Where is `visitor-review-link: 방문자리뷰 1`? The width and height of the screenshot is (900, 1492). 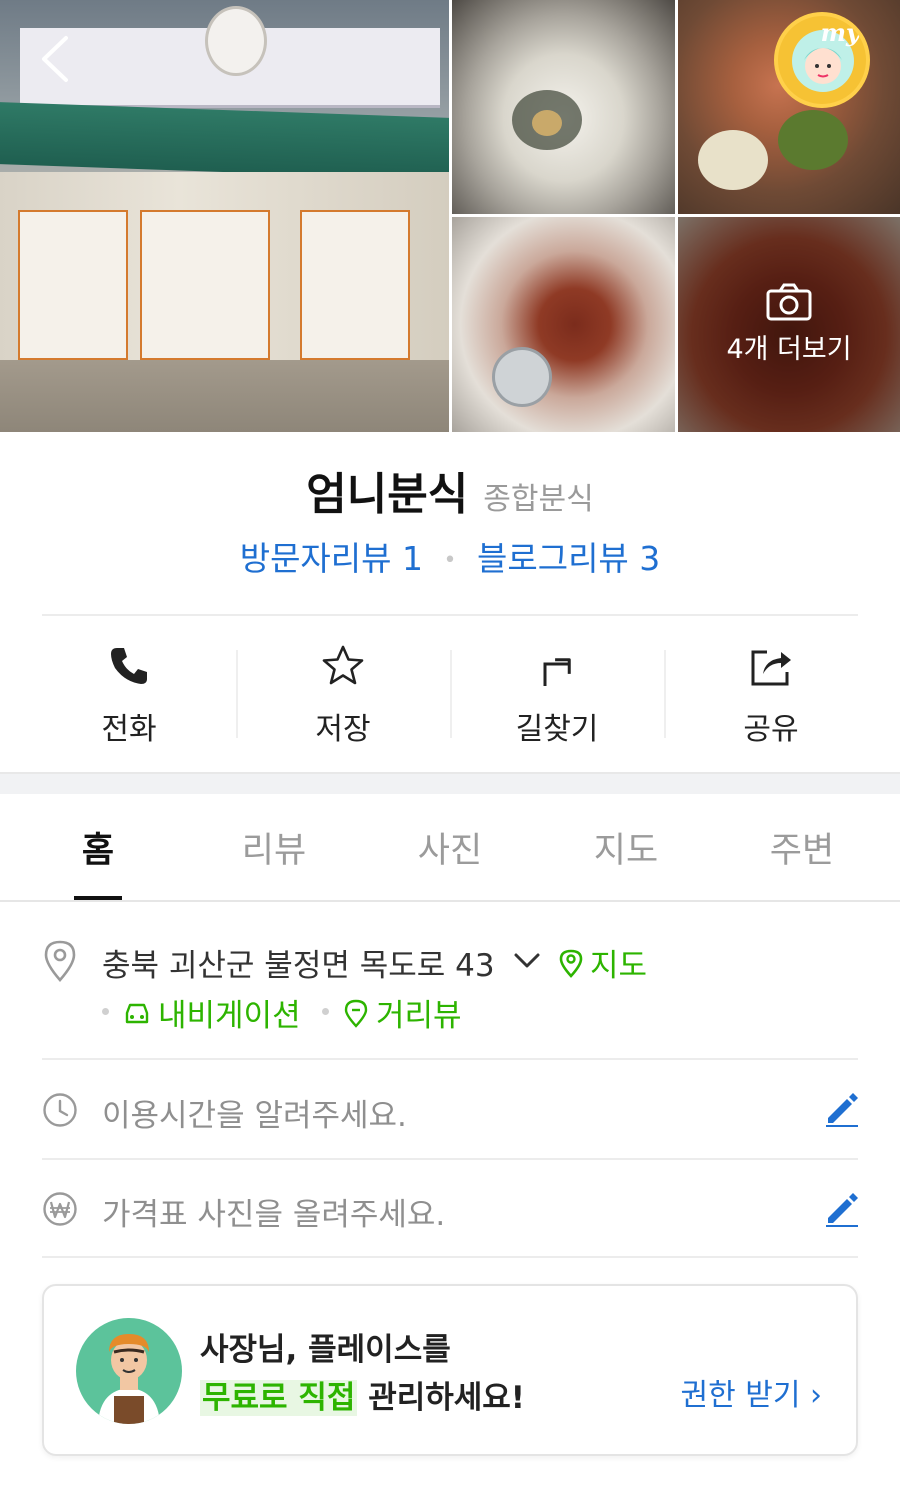
visitor-review-link: 방문자리뷰 1 is located at coordinates (331, 558).